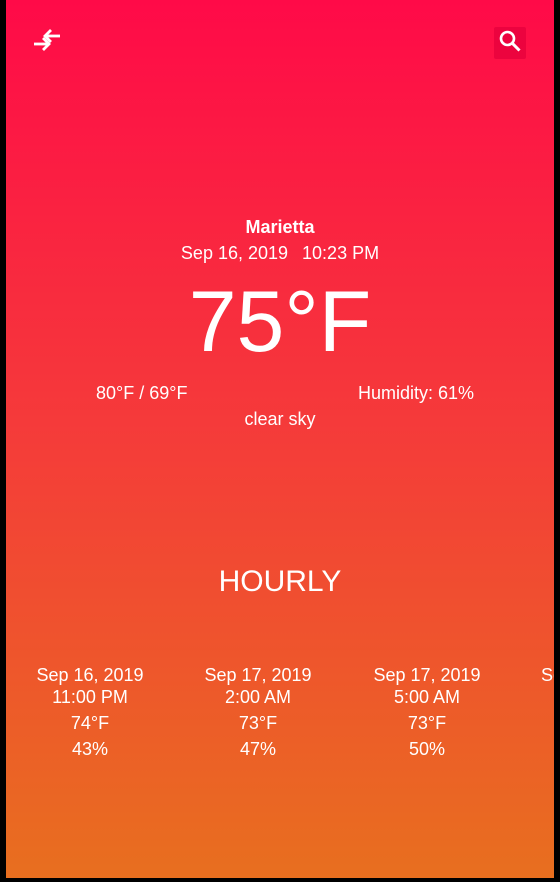  Describe the element at coordinates (258, 749) in the screenshot. I see `hourly-humidity: 47%` at that location.